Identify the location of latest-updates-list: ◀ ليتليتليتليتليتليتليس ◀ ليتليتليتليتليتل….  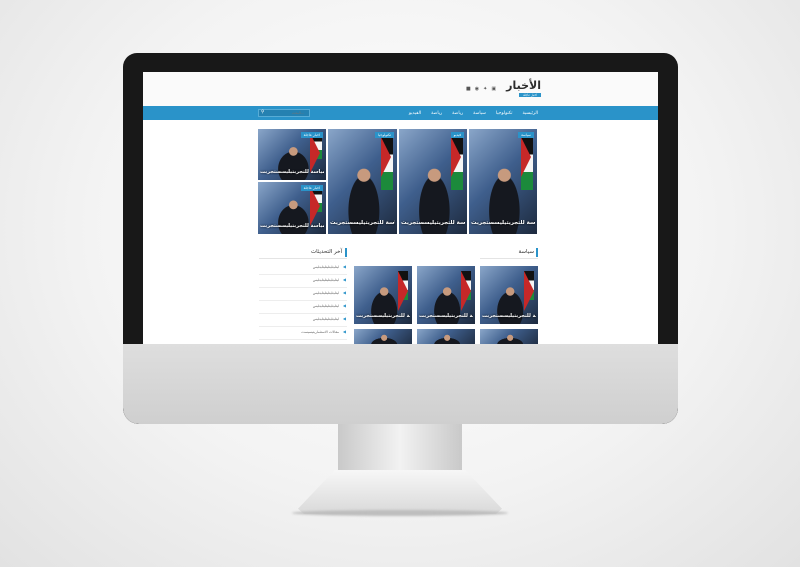
(303, 301).